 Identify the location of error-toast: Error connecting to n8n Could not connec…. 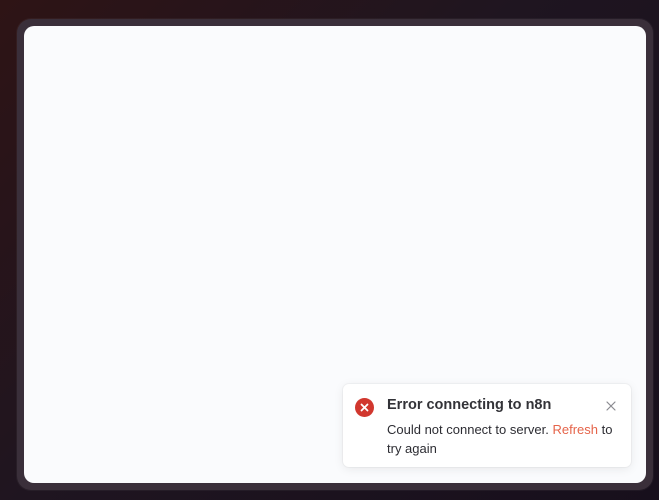
(487, 425).